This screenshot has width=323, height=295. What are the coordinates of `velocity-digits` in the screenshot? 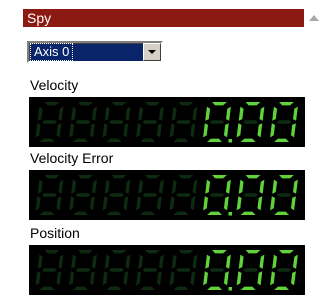 It's located at (166, 122).